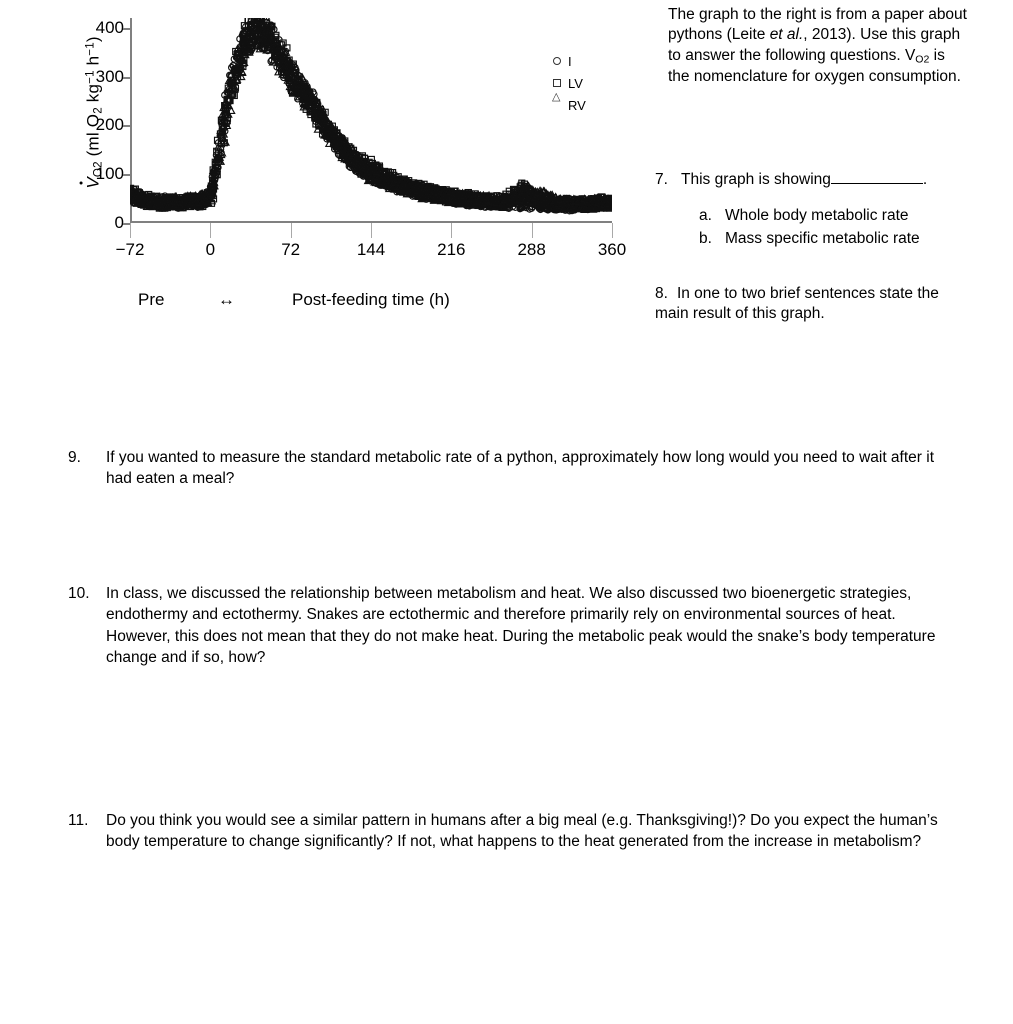 The height and width of the screenshot is (1024, 1013). What do you see at coordinates (451, 249) in the screenshot?
I see `x-tick-label: 216` at bounding box center [451, 249].